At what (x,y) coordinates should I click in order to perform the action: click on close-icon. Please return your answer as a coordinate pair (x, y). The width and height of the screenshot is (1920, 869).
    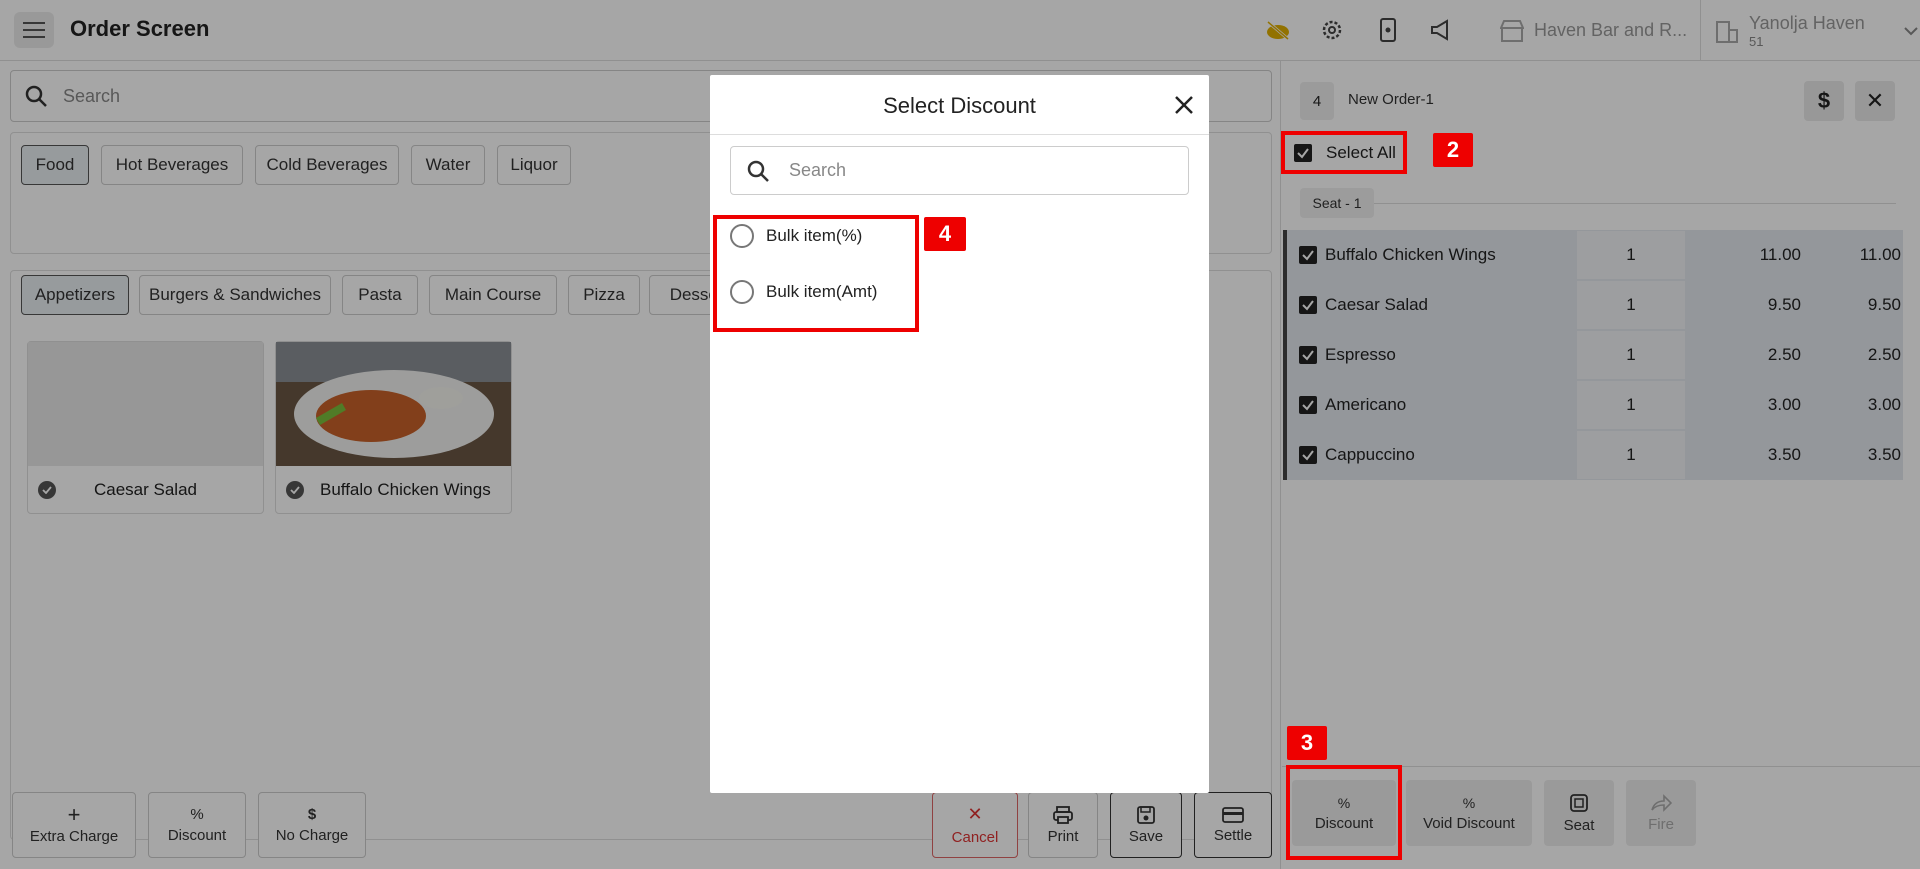
    Looking at the image, I should click on (1184, 105).